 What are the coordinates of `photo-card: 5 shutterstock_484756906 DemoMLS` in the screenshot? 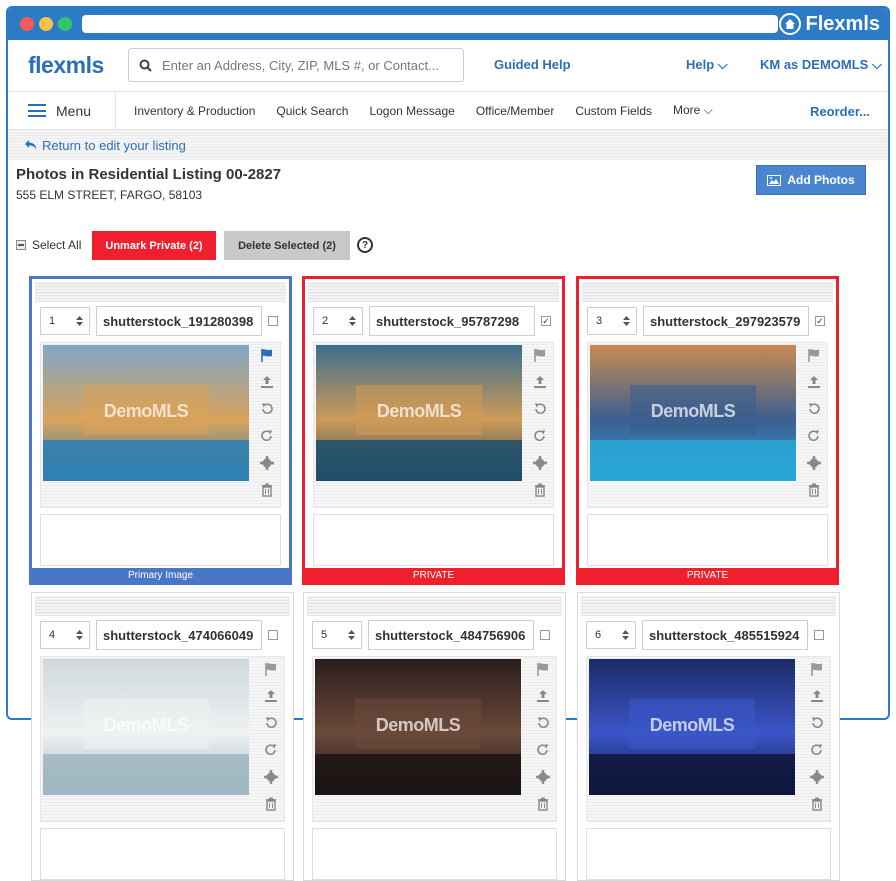 It's located at (434, 736).